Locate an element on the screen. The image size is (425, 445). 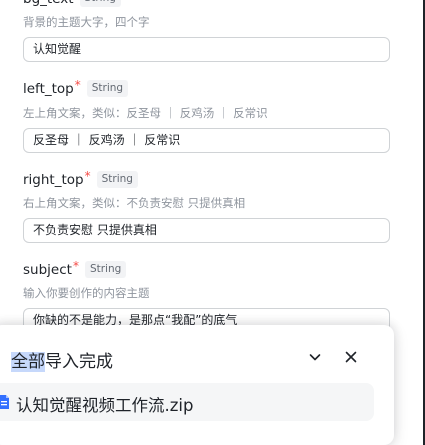
left-top-input: 反圣母 ｜ 反鸡汤 ｜ 反常识 is located at coordinates (206, 140).